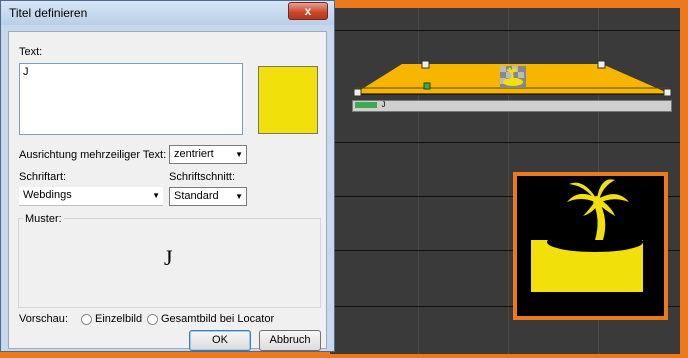 This screenshot has width=688, height=358. I want to click on preview-label: Vorschau:, so click(43, 319).